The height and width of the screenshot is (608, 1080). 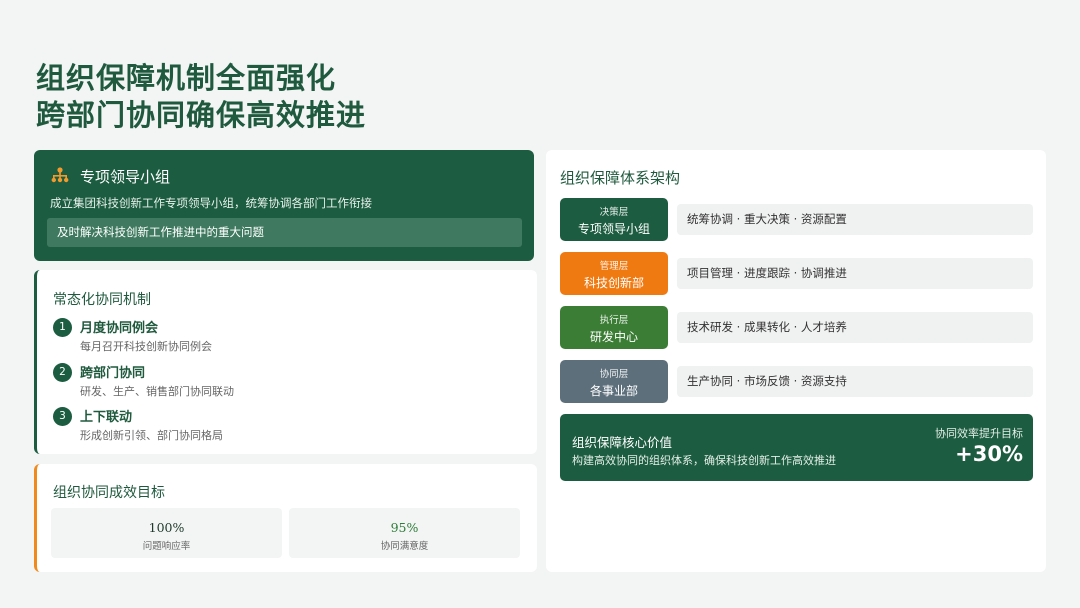 I want to click on item-title: 跨部门协同, so click(x=113, y=373).